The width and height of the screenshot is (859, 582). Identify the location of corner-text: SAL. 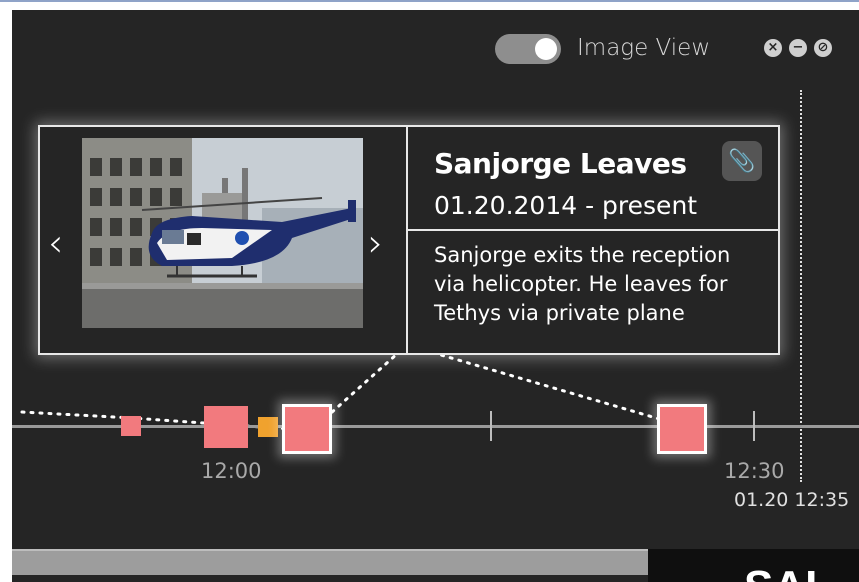
(788, 573).